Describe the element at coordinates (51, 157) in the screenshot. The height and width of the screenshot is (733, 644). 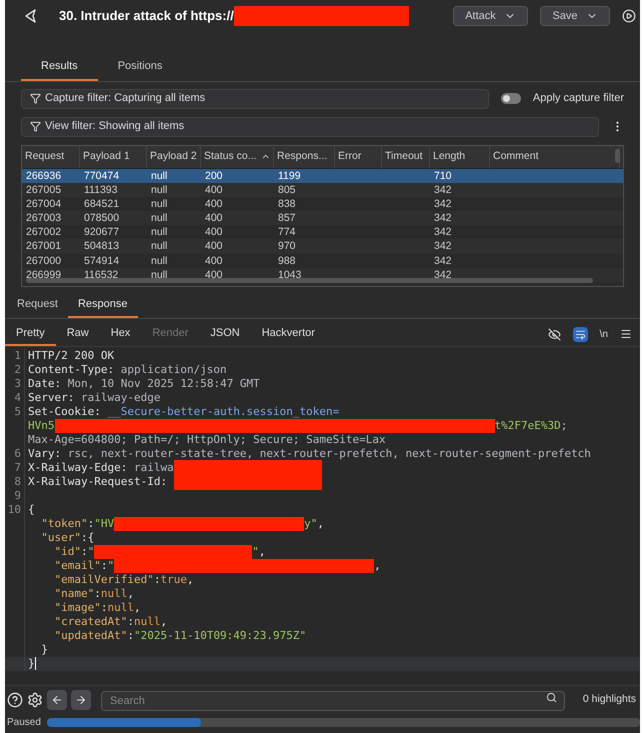
I see `column-header: Request` at that location.